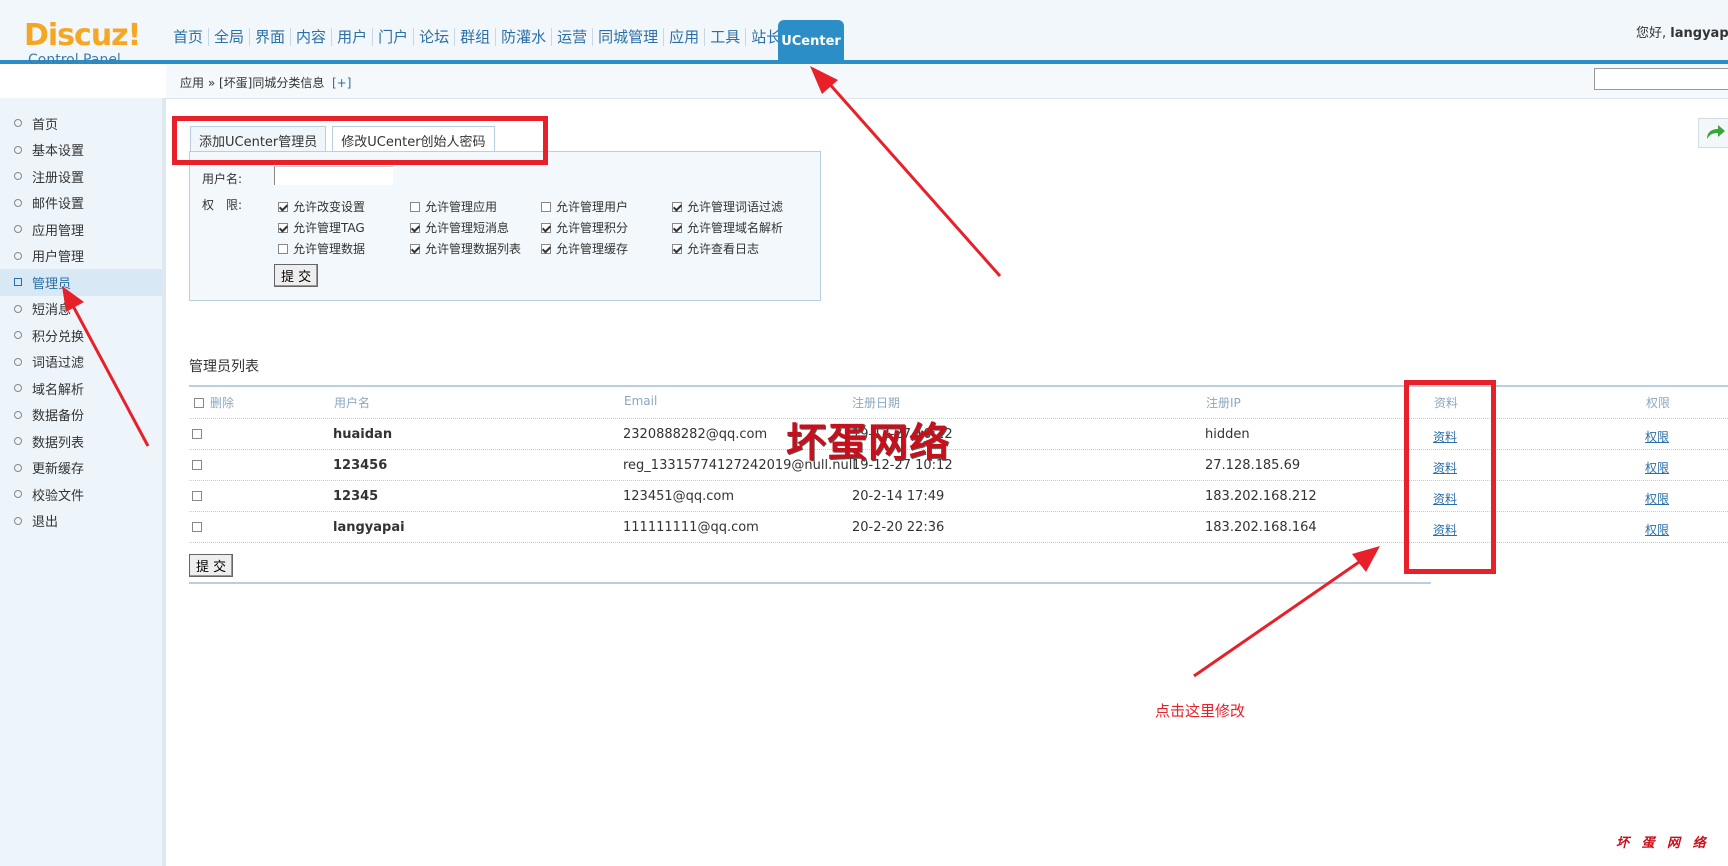  I want to click on annotation-note: 点击这里修改, so click(1200, 711).